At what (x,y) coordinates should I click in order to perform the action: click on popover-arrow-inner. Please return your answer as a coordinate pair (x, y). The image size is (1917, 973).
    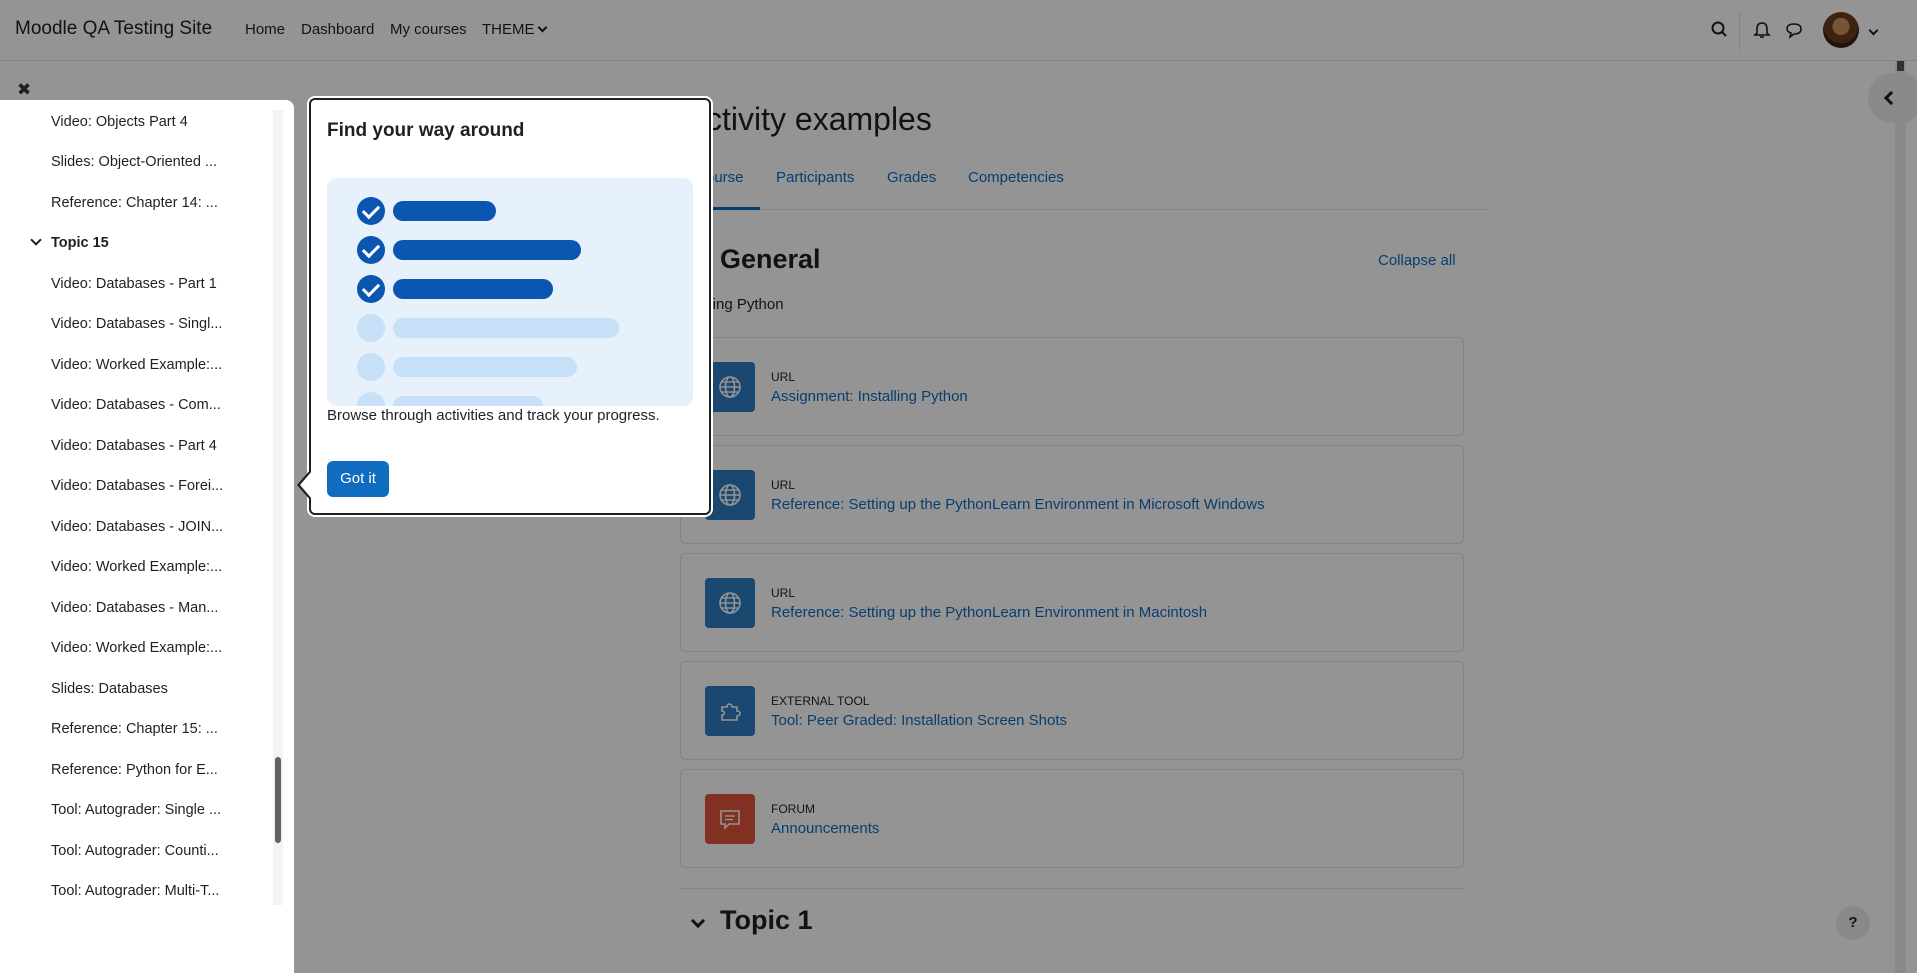
    Looking at the image, I should click on (306, 485).